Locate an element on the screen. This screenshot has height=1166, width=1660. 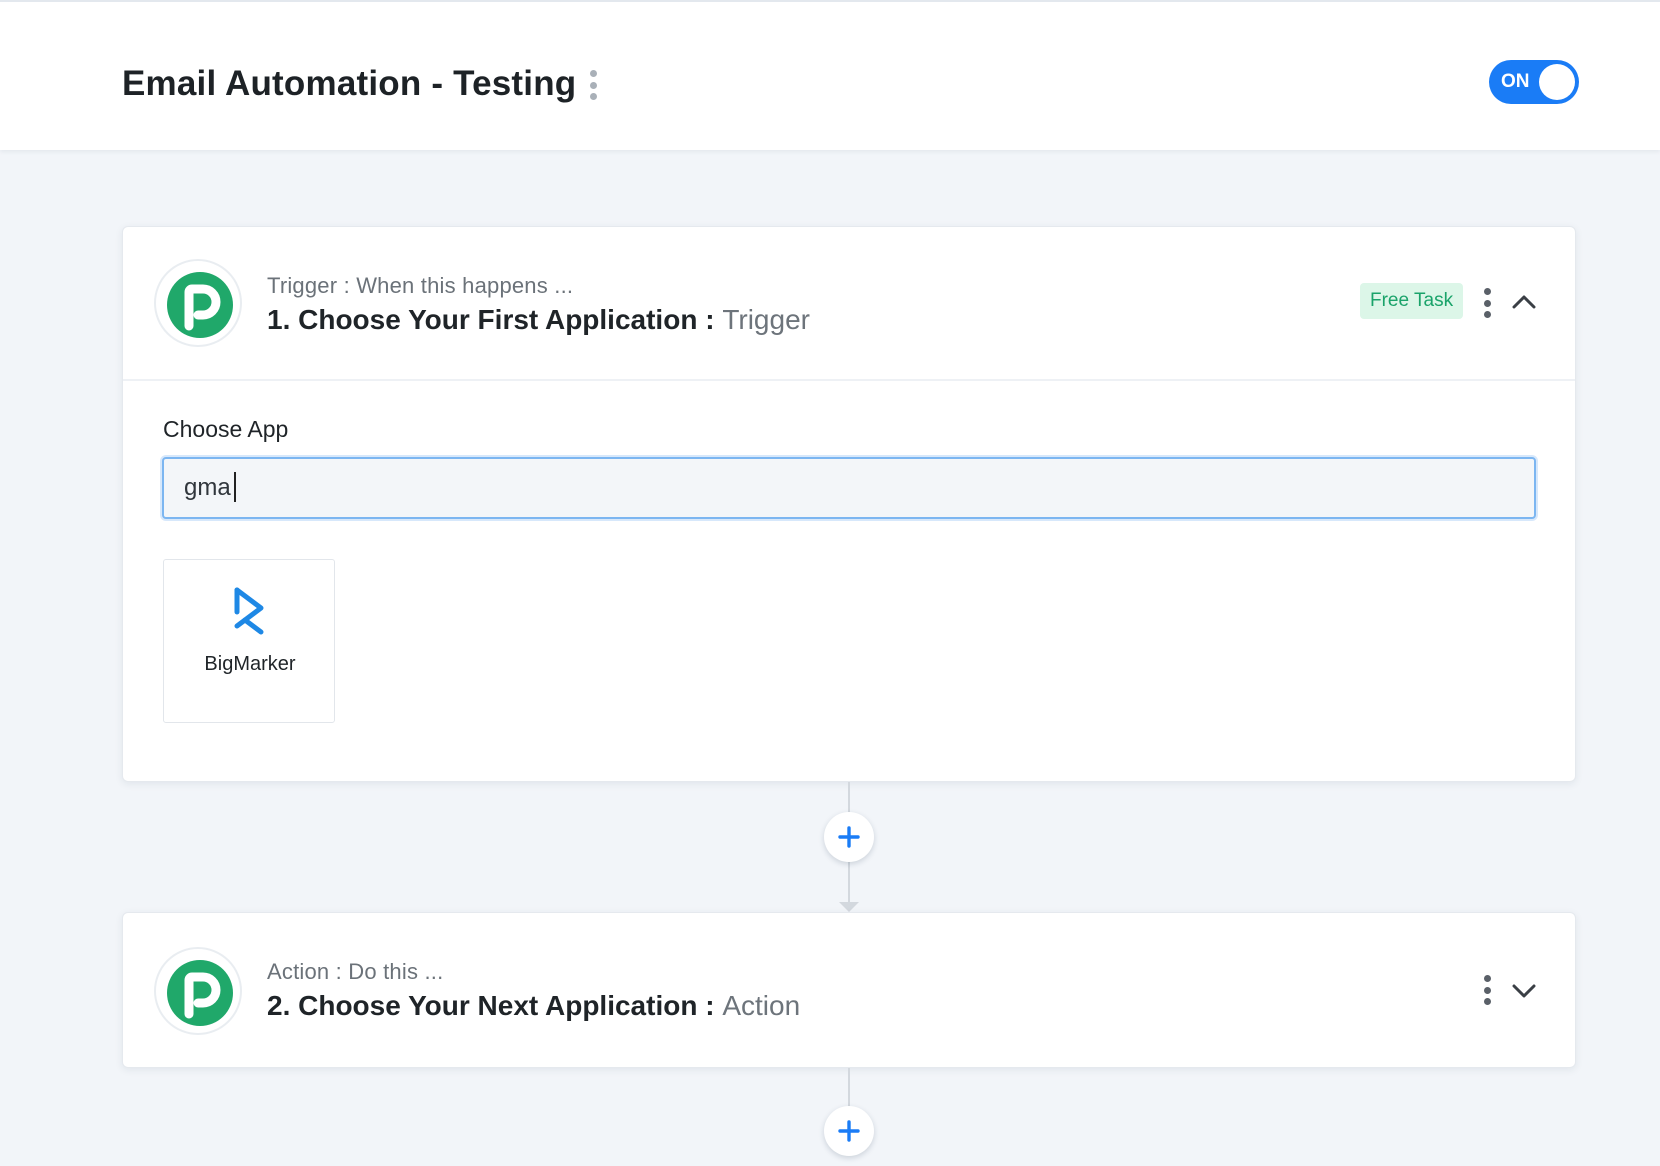
choose-app-label: Choose App is located at coordinates (226, 429).